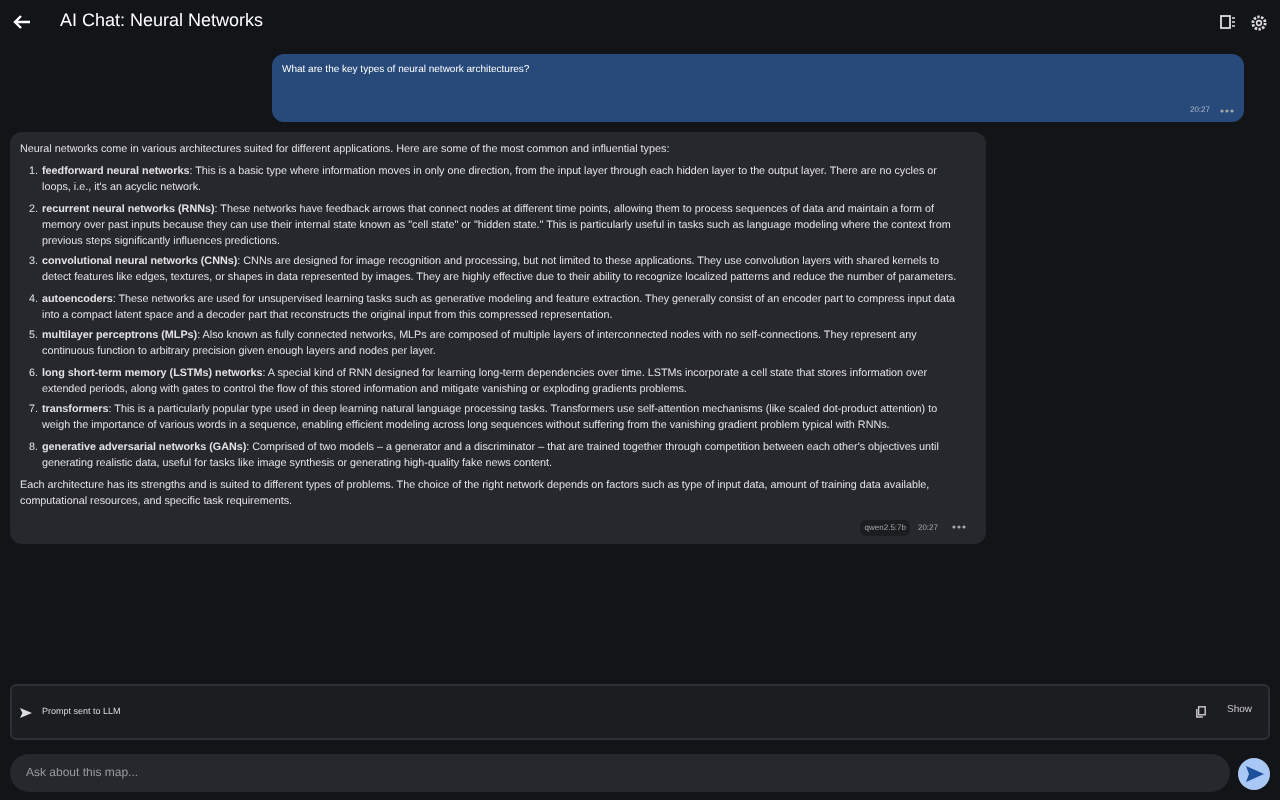  I want to click on back-icon, so click(22, 22).